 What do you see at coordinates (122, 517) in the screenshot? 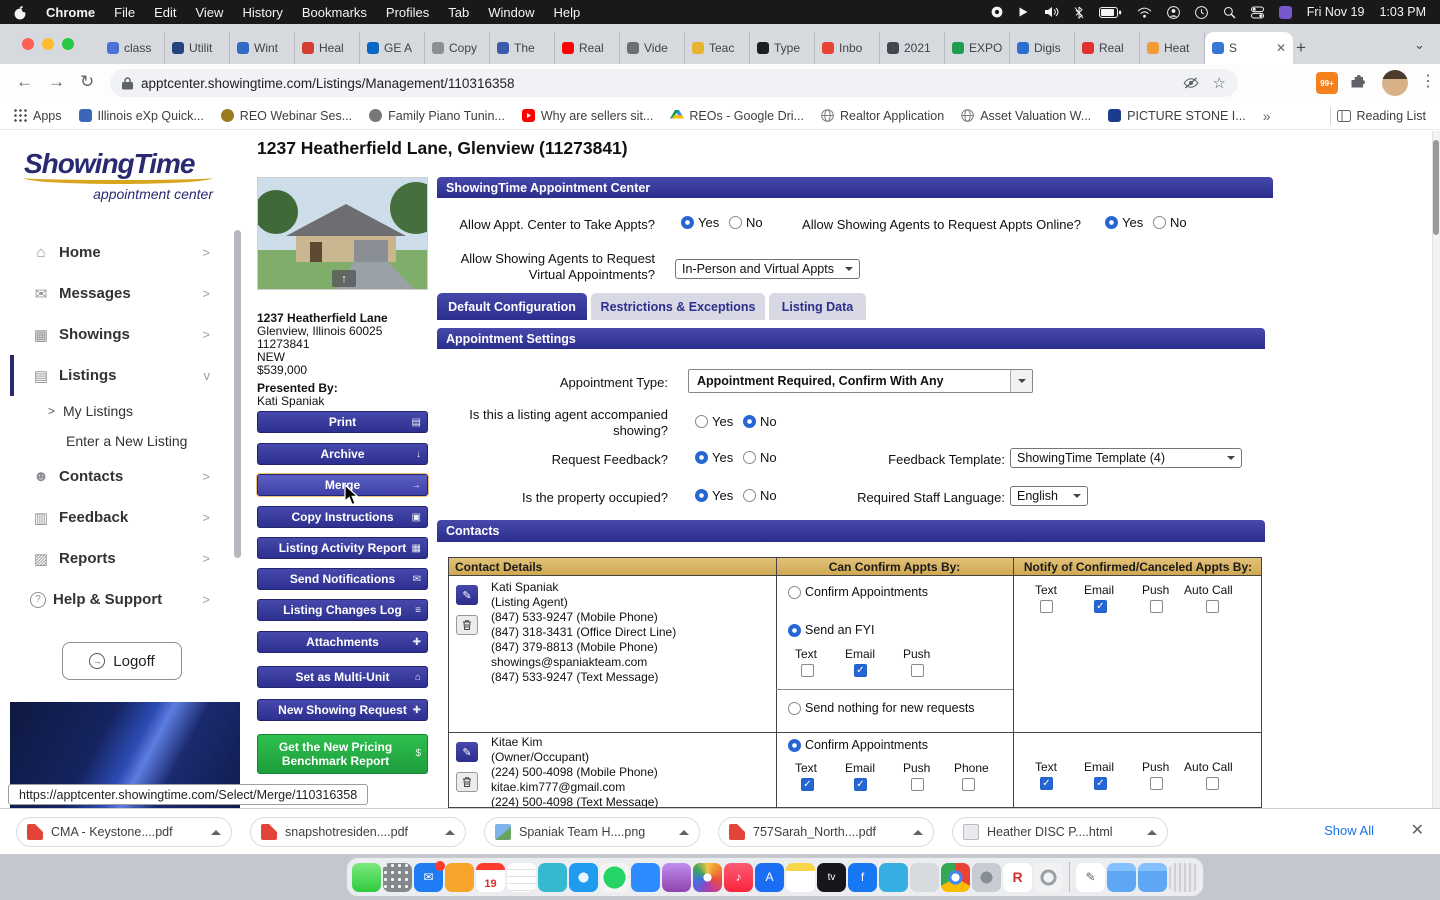
I see `sidebar-item-feedback: ▥ Feedback >` at bounding box center [122, 517].